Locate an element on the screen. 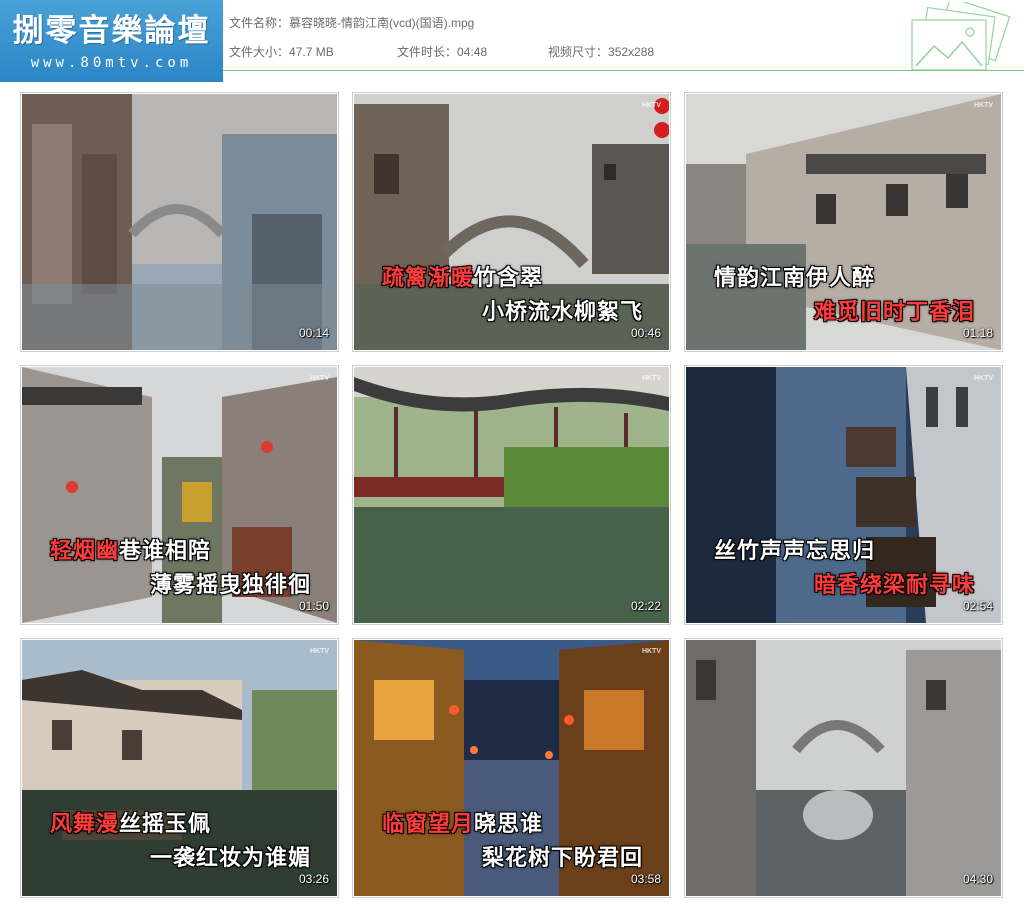 The width and height of the screenshot is (1024, 918). logo-url: www.80mtv.com is located at coordinates (111, 63).